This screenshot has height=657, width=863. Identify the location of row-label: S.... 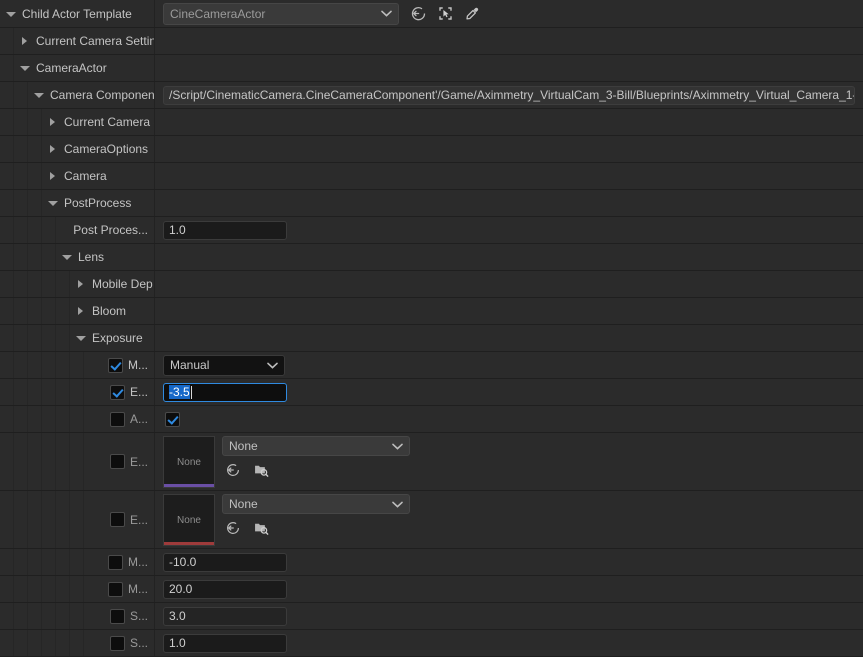
(138, 616).